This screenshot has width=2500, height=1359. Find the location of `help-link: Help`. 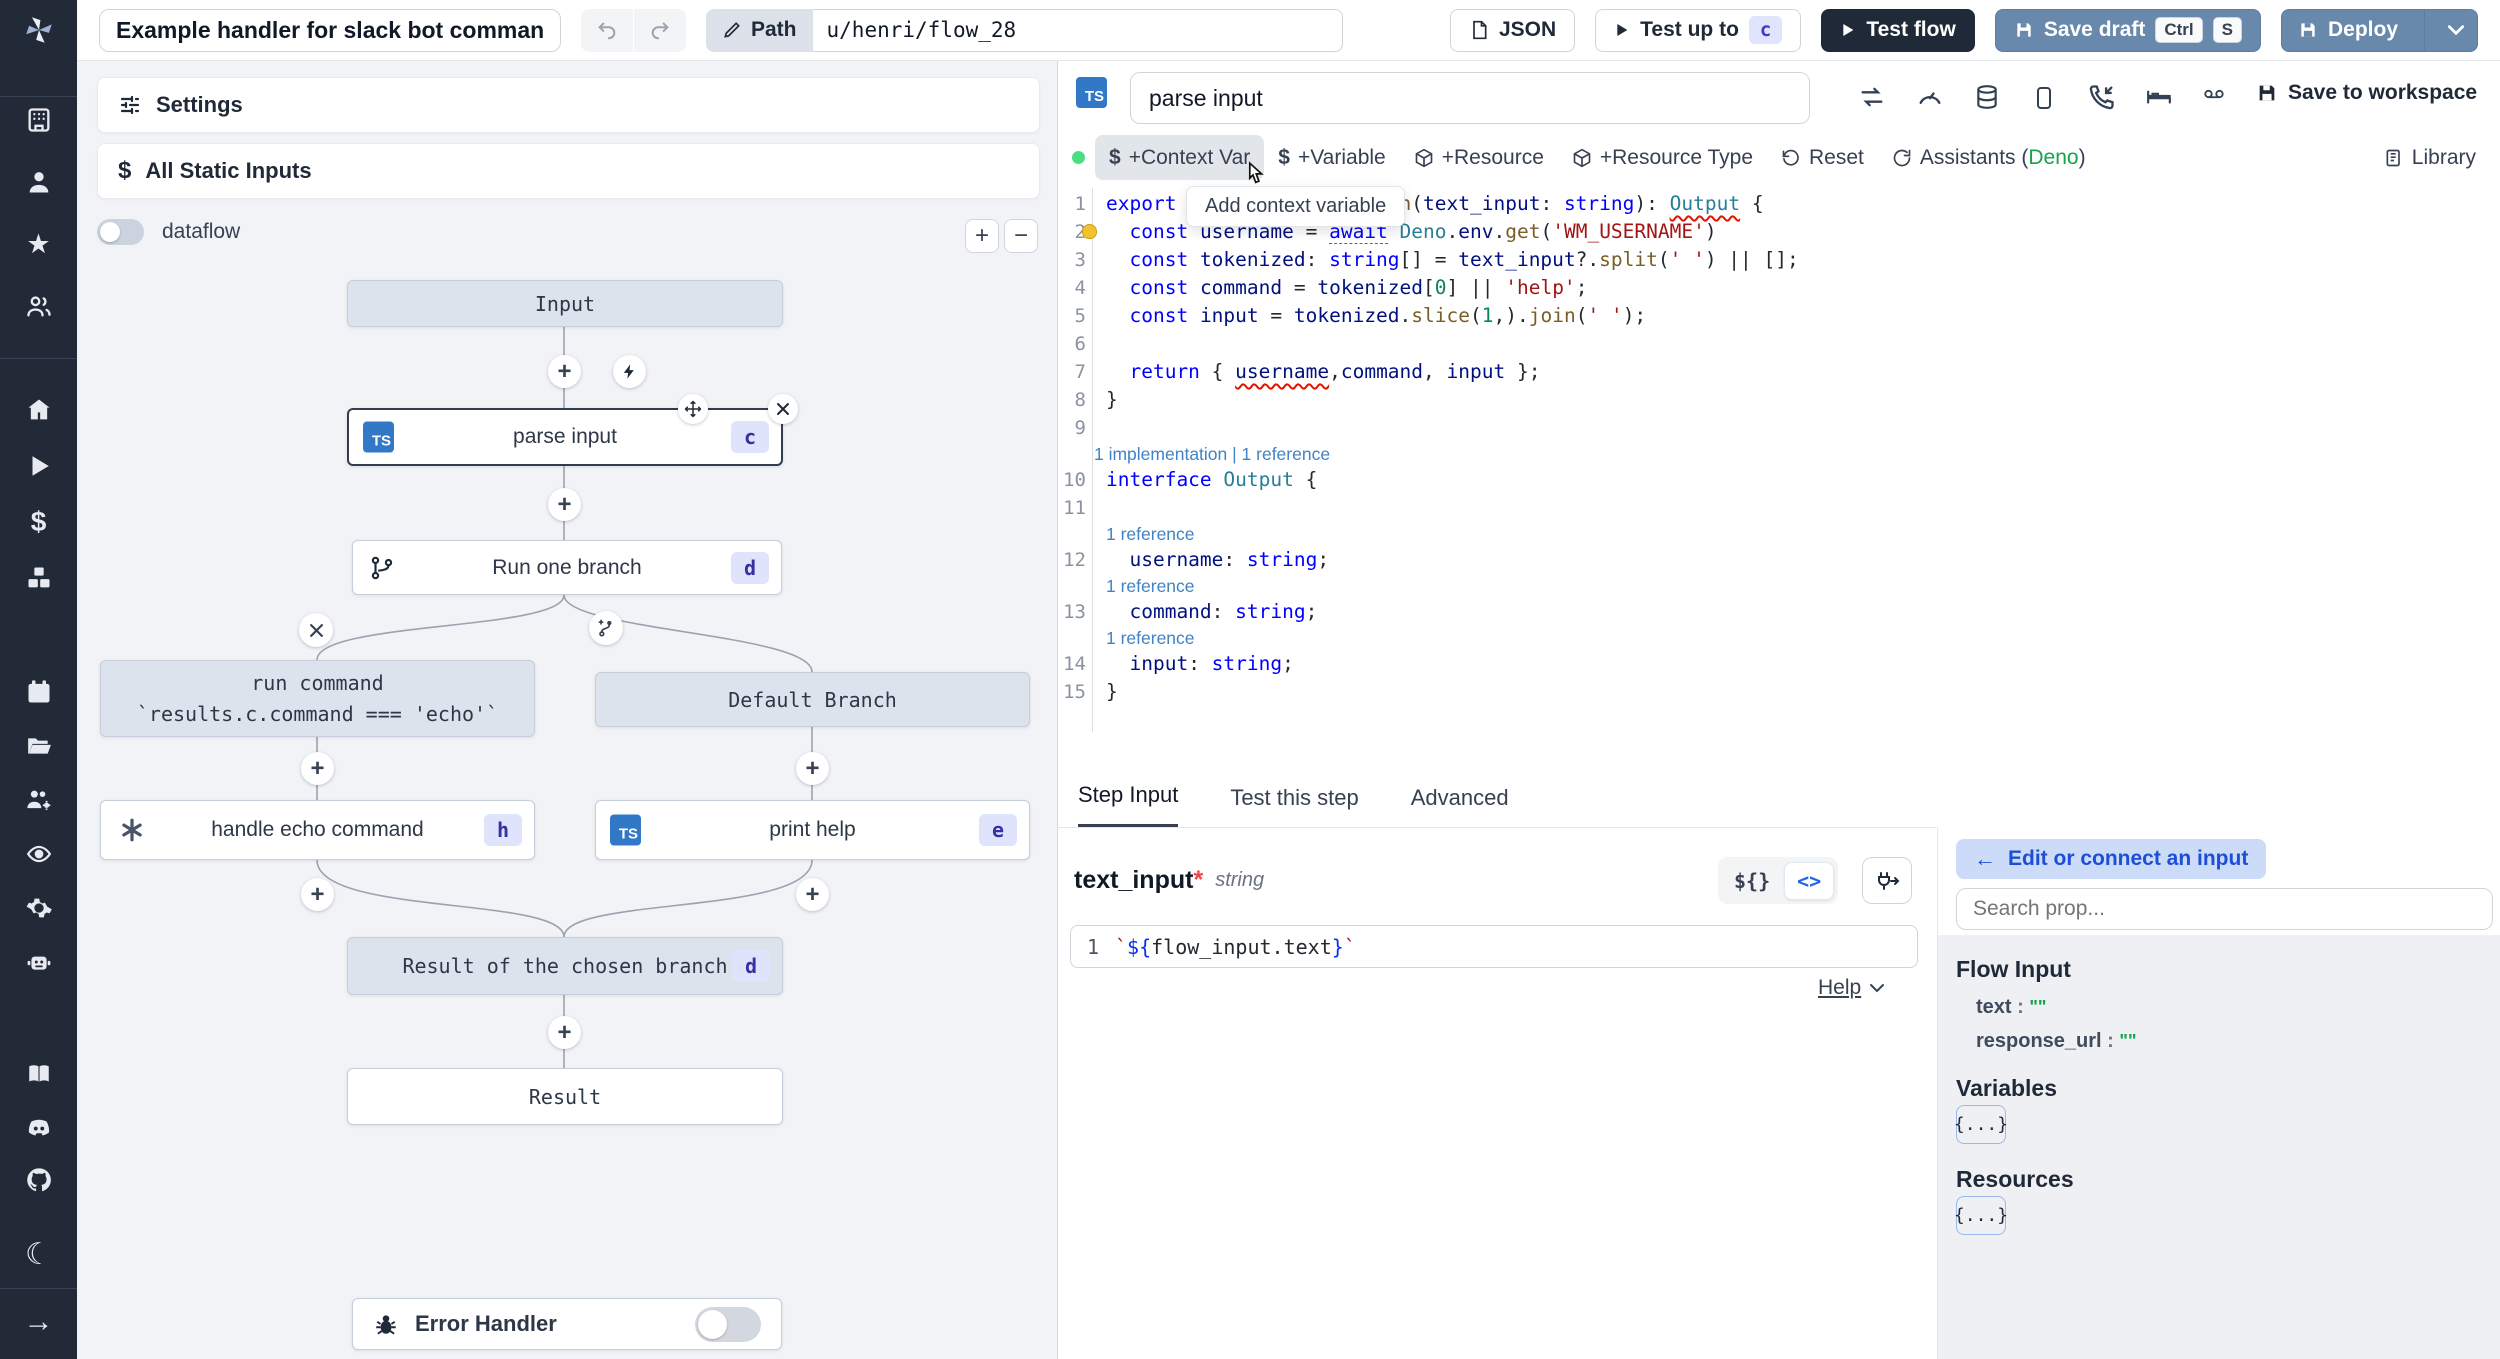

help-link: Help is located at coordinates (1851, 988).